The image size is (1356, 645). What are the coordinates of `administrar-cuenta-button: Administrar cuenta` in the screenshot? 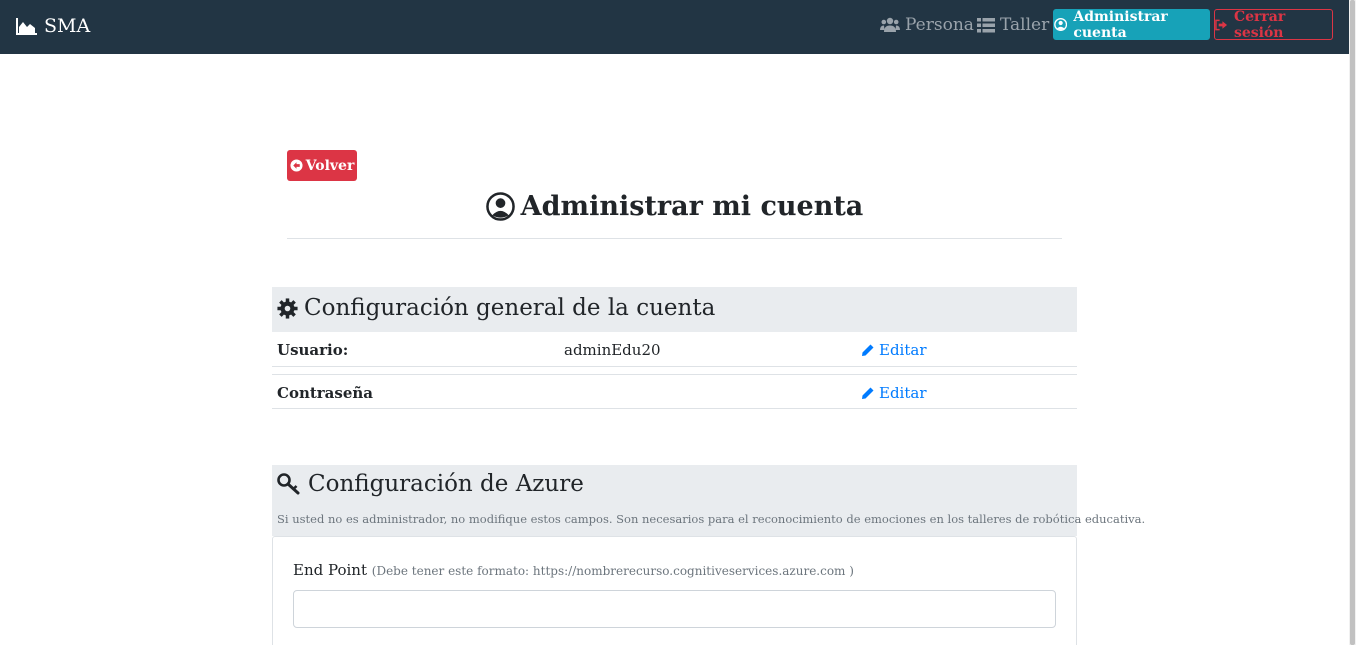 It's located at (1131, 24).